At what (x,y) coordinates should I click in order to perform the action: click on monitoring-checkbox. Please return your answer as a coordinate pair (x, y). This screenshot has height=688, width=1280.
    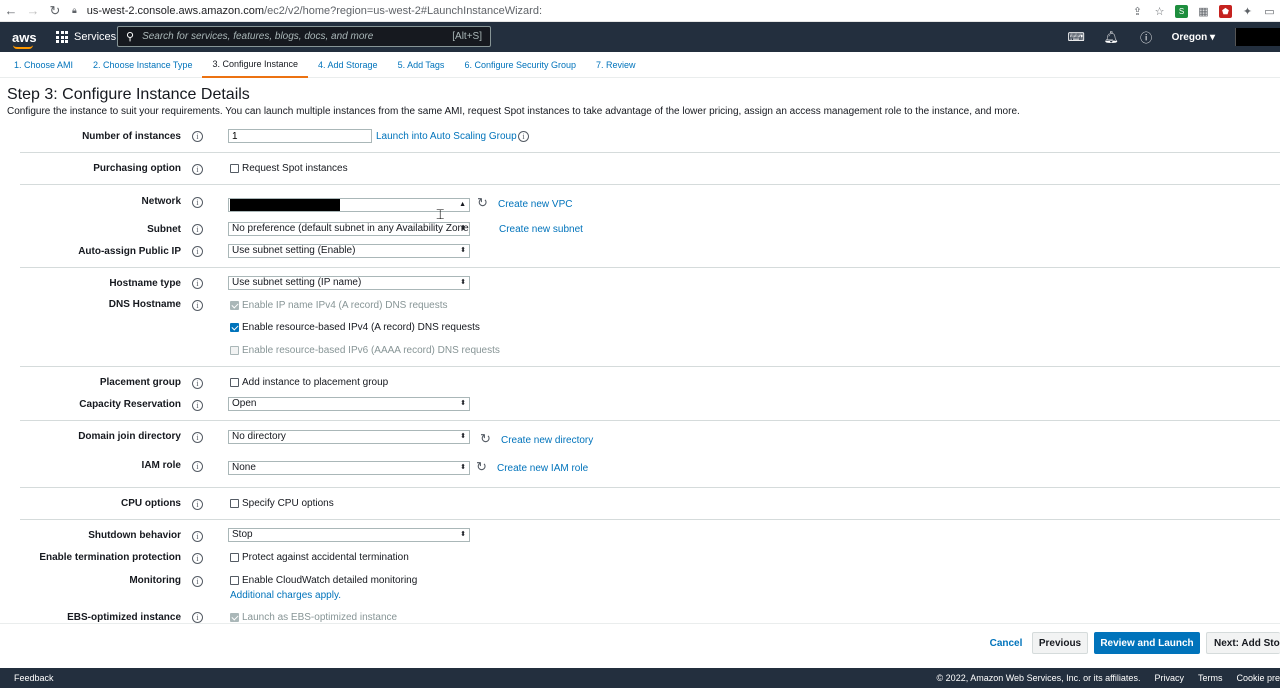
    Looking at the image, I should click on (234, 580).